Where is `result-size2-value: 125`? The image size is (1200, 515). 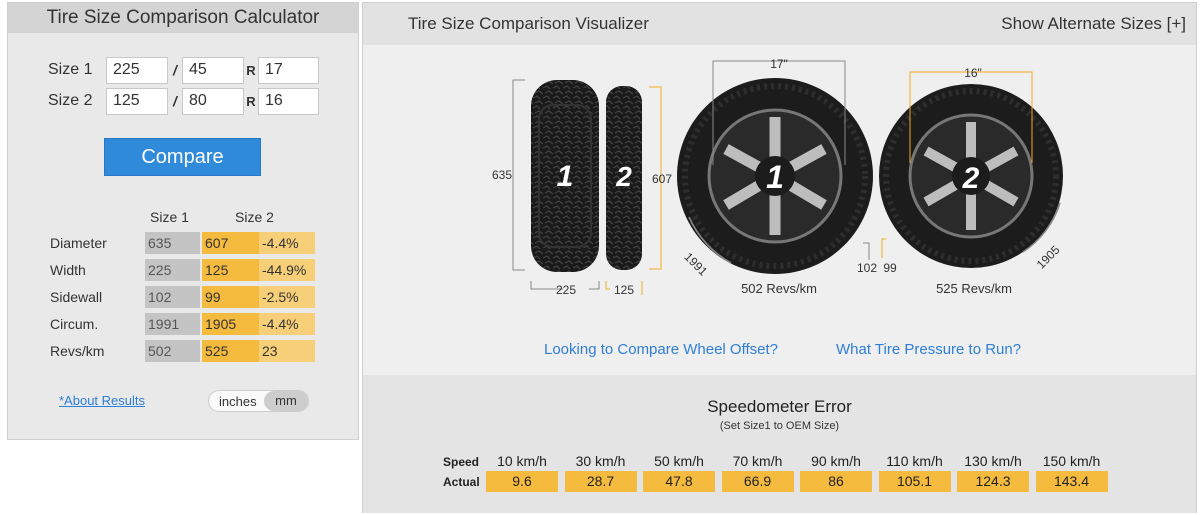
result-size2-value: 125 is located at coordinates (230, 270).